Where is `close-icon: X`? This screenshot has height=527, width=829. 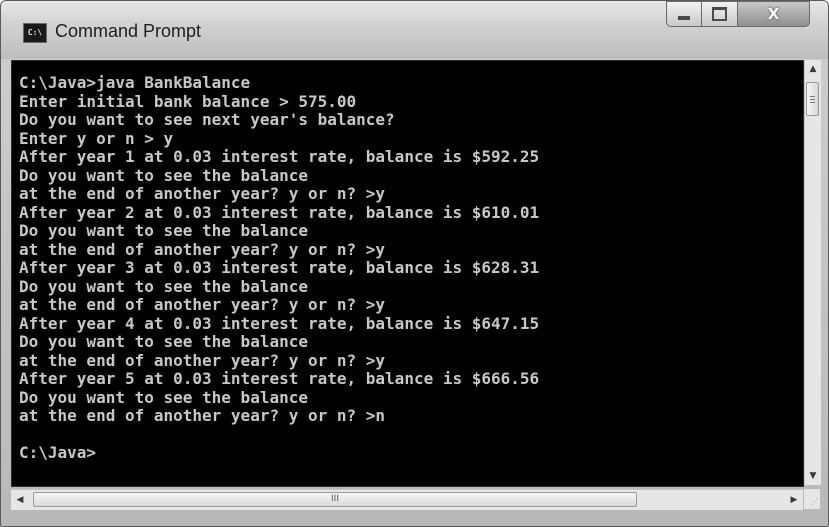
close-icon: X is located at coordinates (773, 14).